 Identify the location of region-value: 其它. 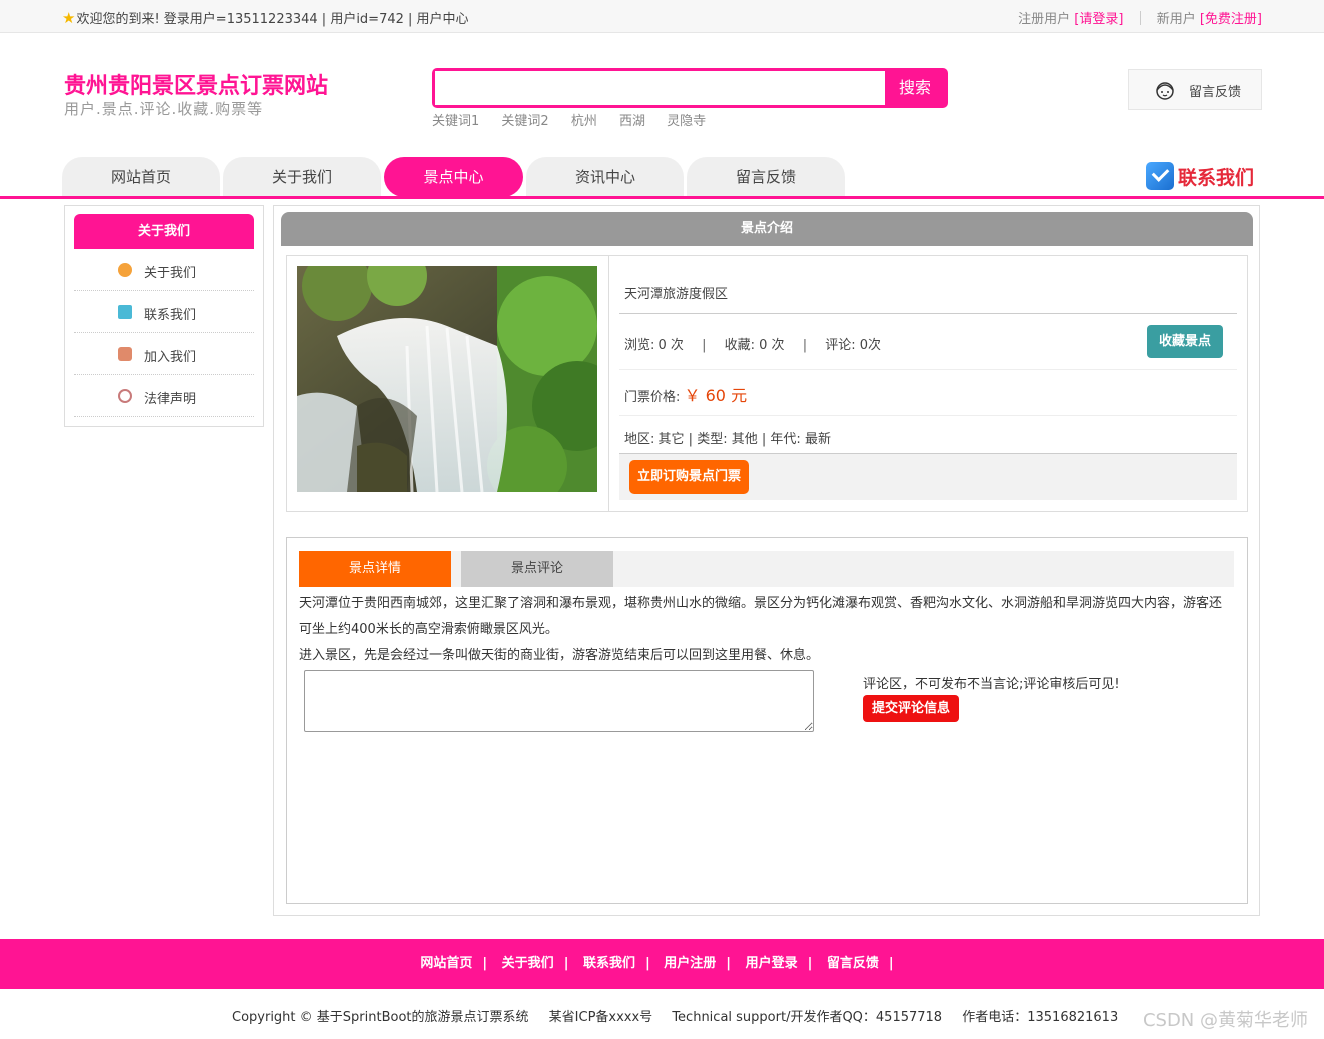
(671, 439).